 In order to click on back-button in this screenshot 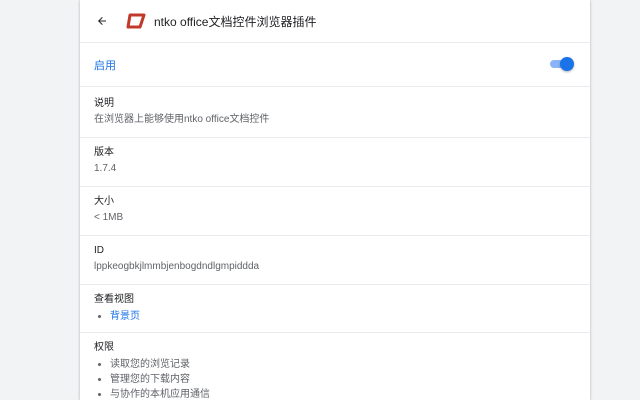, I will do `click(102, 21)`.